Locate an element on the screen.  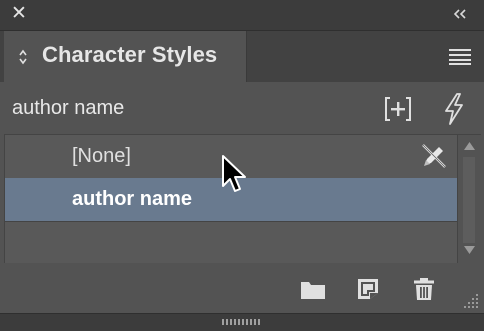
style-label: [None] is located at coordinates (101, 156).